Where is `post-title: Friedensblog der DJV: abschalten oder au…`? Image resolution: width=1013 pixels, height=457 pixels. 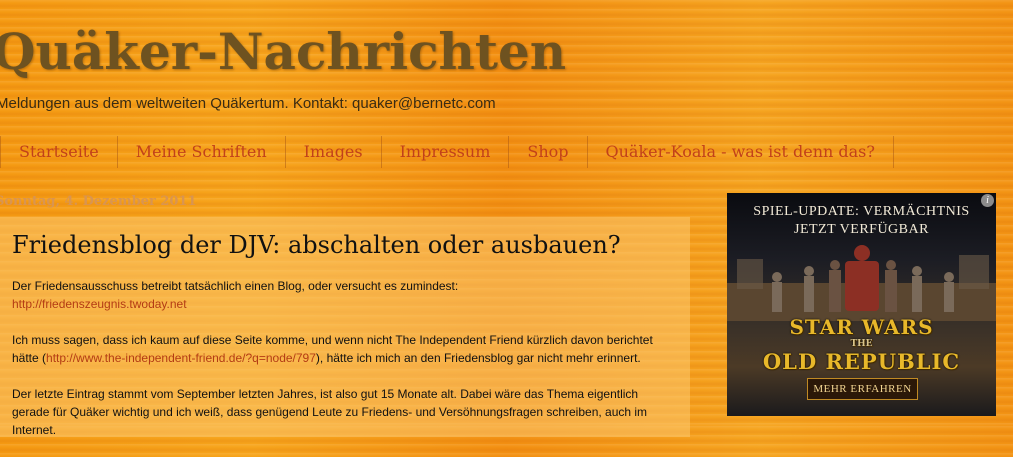 post-title: Friedensblog der DJV: abschalten oder au… is located at coordinates (316, 245).